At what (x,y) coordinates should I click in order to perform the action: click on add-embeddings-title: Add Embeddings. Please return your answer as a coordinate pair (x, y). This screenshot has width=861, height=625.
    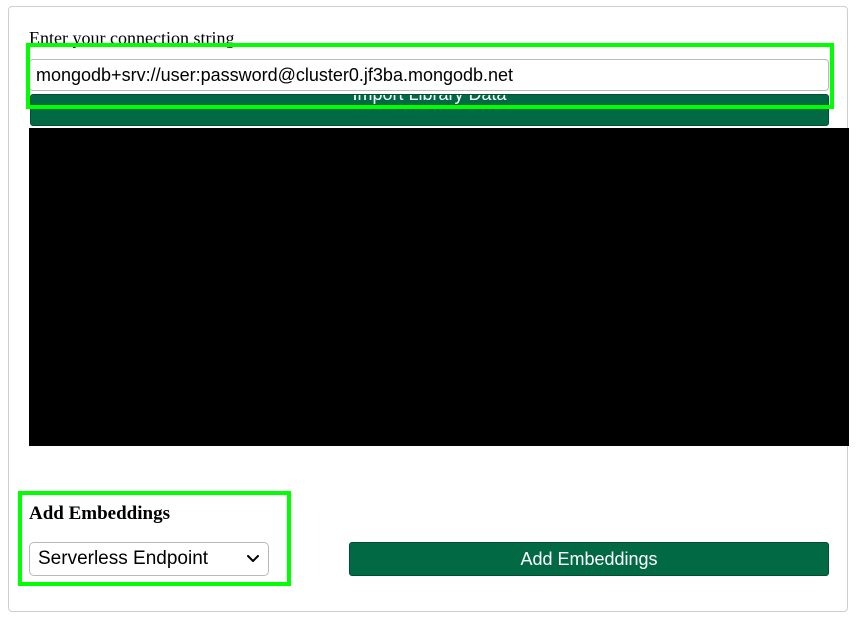
    Looking at the image, I should click on (99, 513).